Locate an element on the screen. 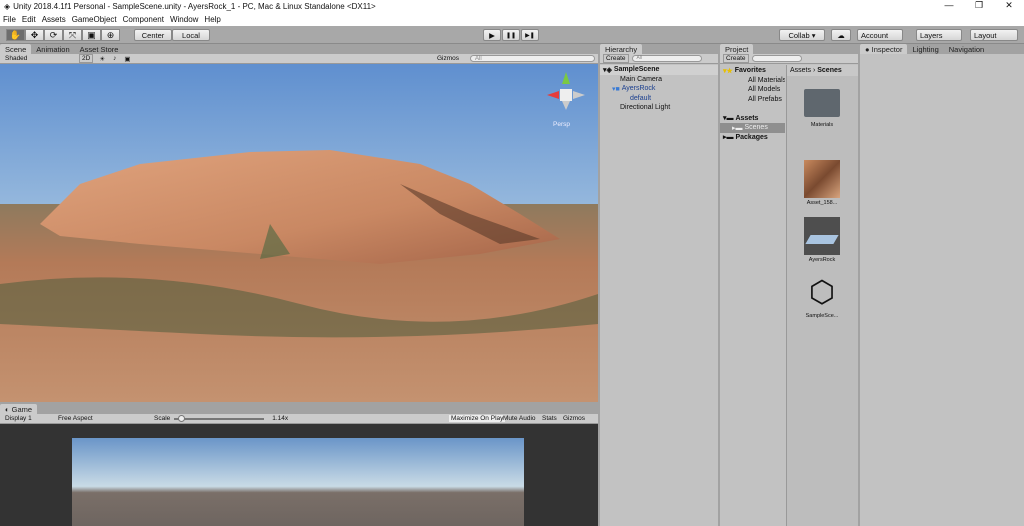 The image size is (1024, 526). collab-button: Collab ▾ is located at coordinates (802, 35).